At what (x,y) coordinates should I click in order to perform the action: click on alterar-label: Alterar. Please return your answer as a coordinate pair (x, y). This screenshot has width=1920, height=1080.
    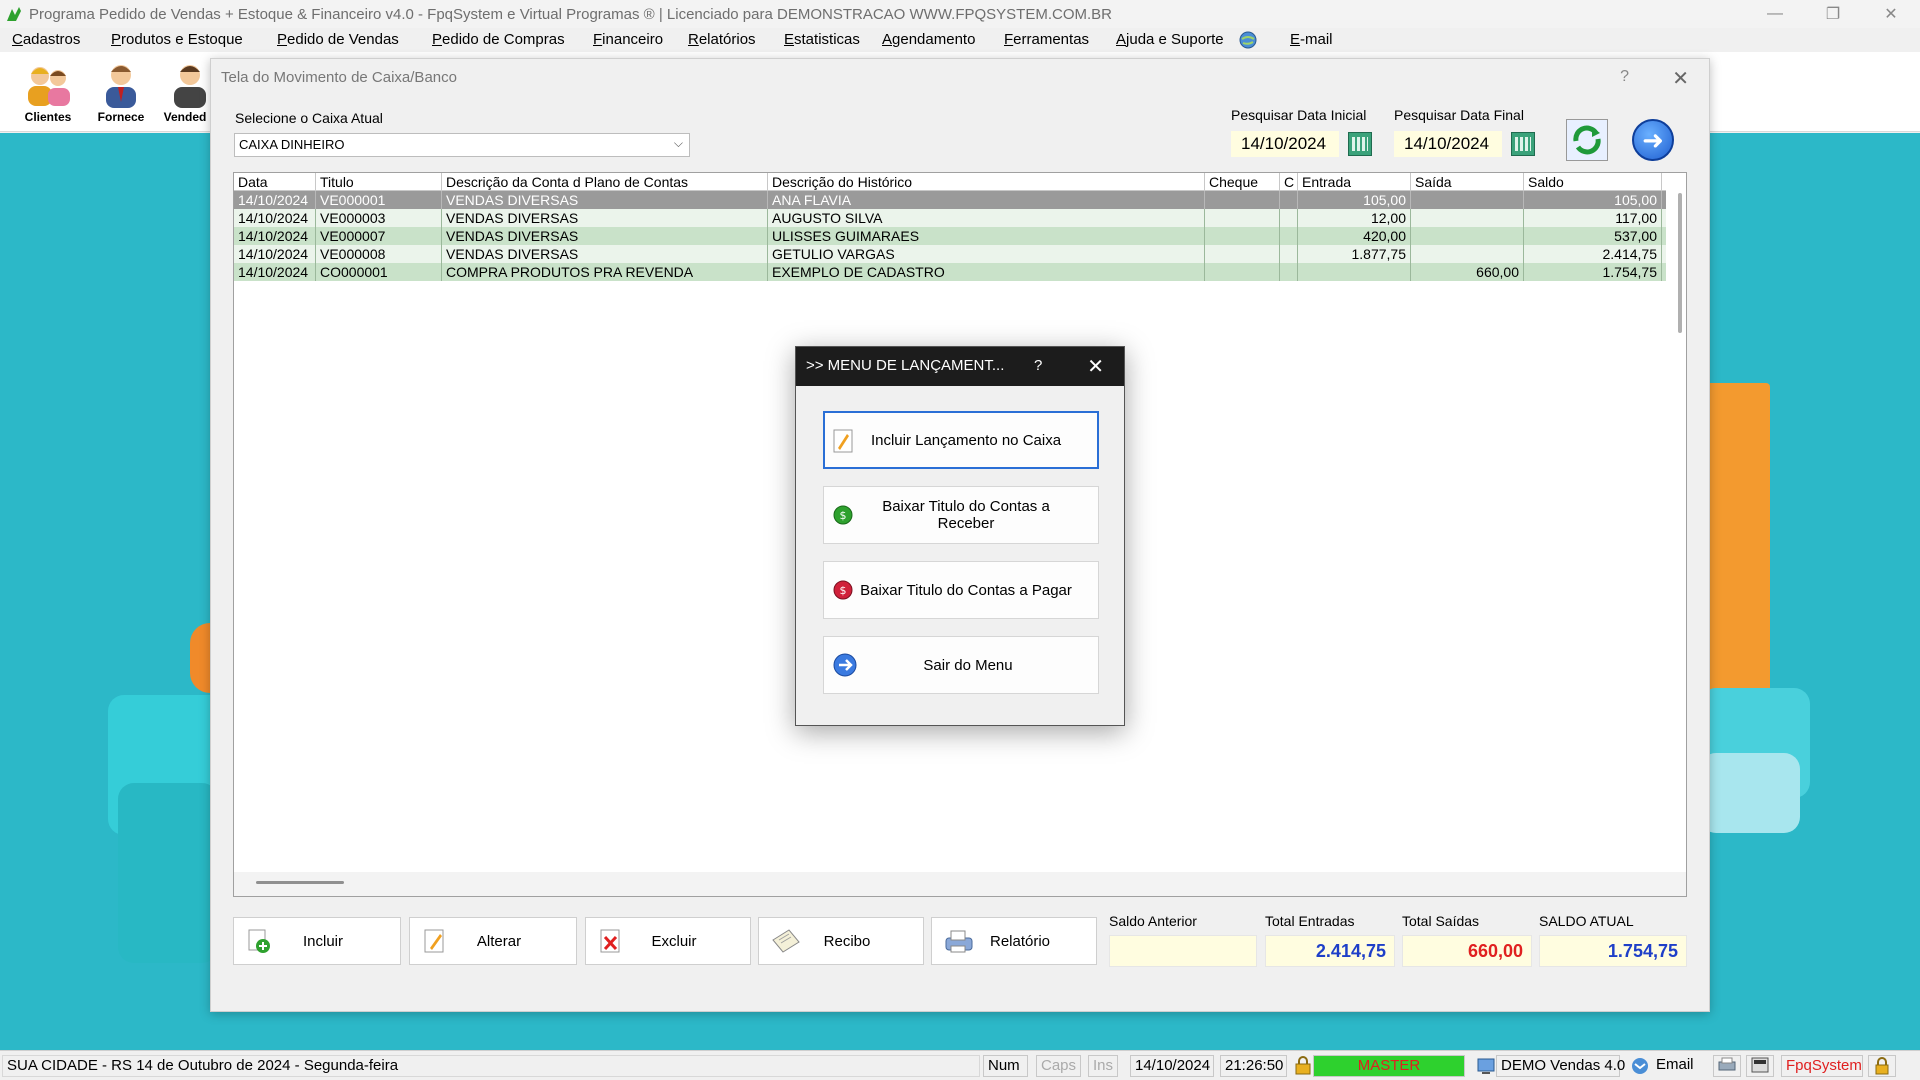
    Looking at the image, I should click on (499, 941).